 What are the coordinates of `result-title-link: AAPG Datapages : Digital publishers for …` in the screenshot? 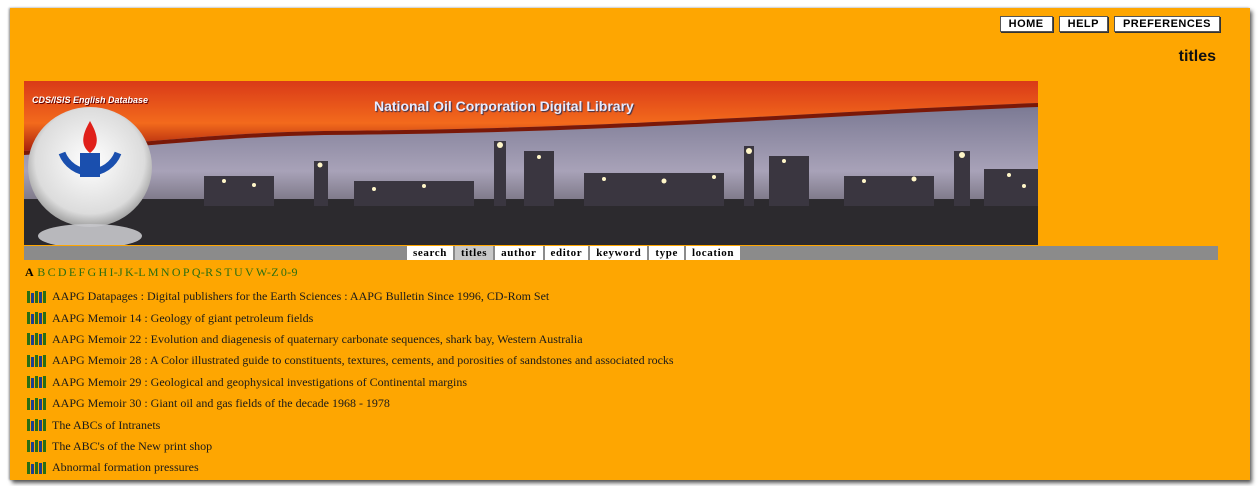 It's located at (300, 296).